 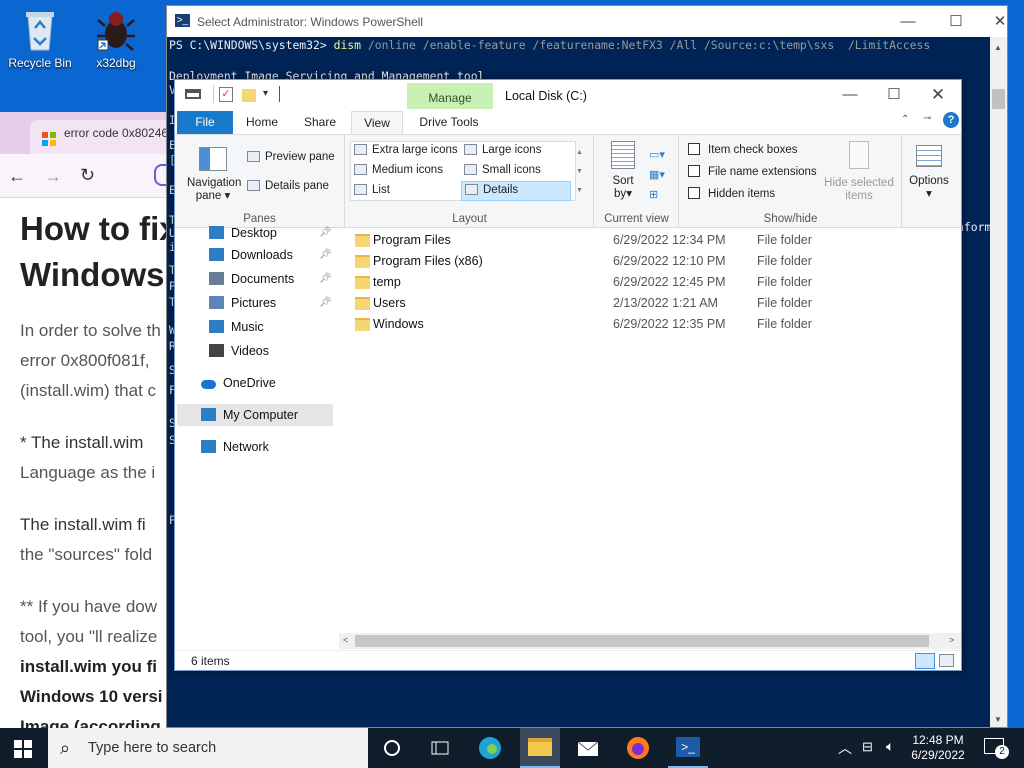 What do you see at coordinates (951, 120) in the screenshot?
I see `help-icon: ?` at bounding box center [951, 120].